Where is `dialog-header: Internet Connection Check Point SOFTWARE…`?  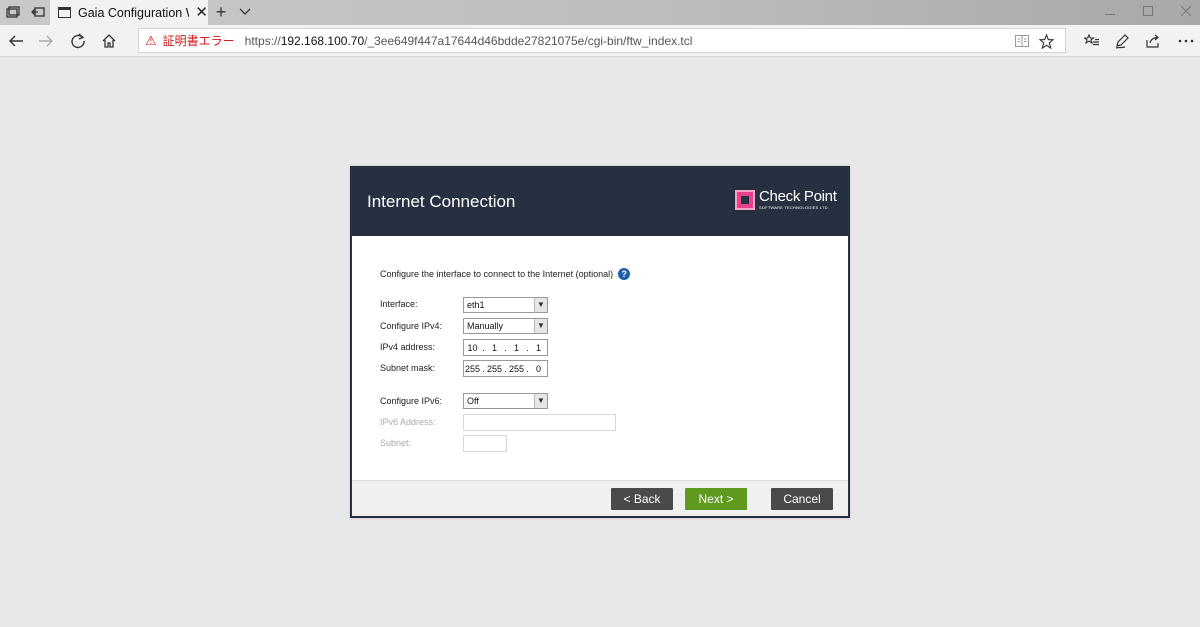 dialog-header: Internet Connection Check Point SOFTWARE… is located at coordinates (600, 202).